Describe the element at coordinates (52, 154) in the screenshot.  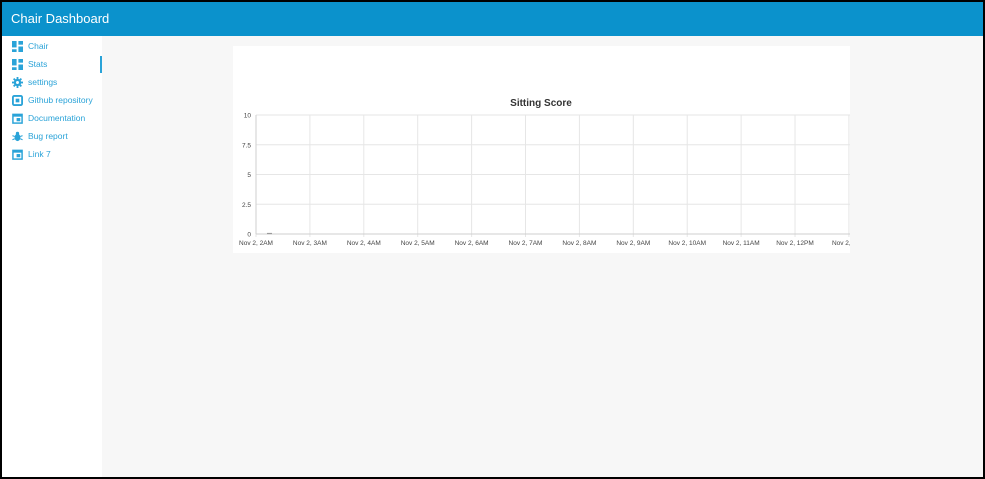
I see `sidebar-item-link-7: Link 7` at that location.